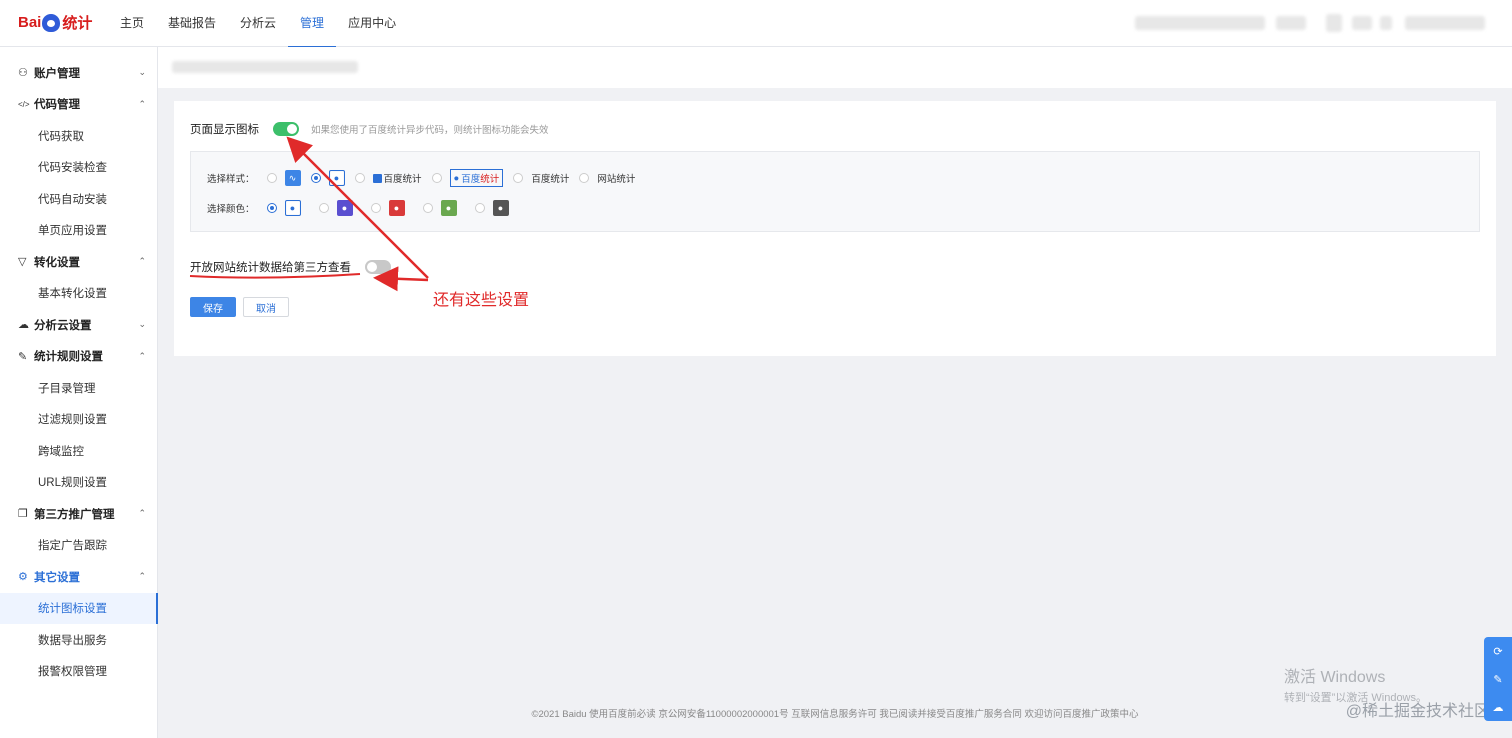 The height and width of the screenshot is (738, 1512). I want to click on save-button: 保存, so click(213, 307).